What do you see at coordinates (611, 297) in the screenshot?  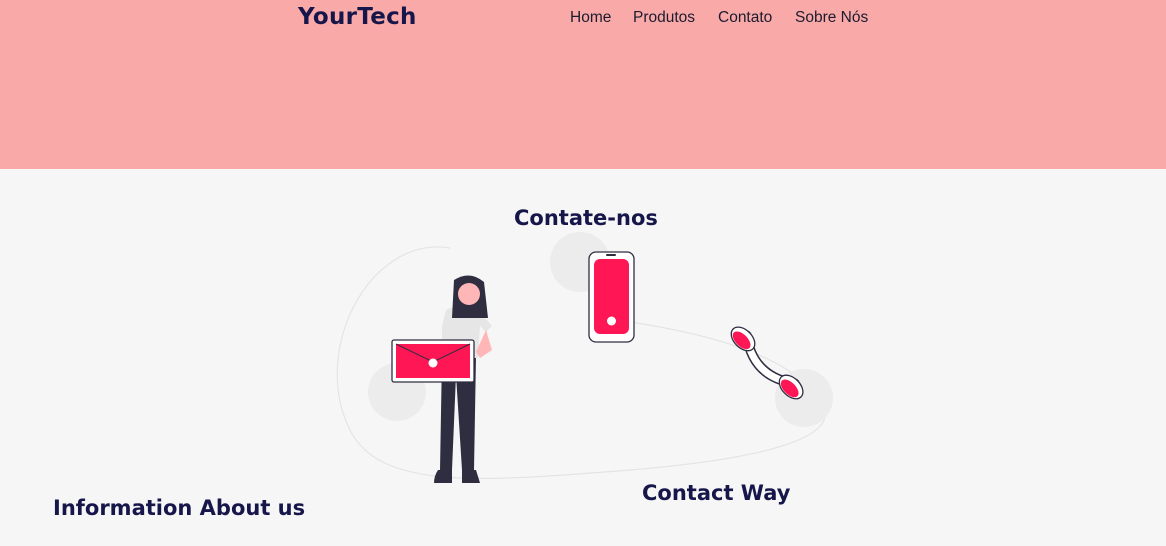 I see `smartphone-icon` at bounding box center [611, 297].